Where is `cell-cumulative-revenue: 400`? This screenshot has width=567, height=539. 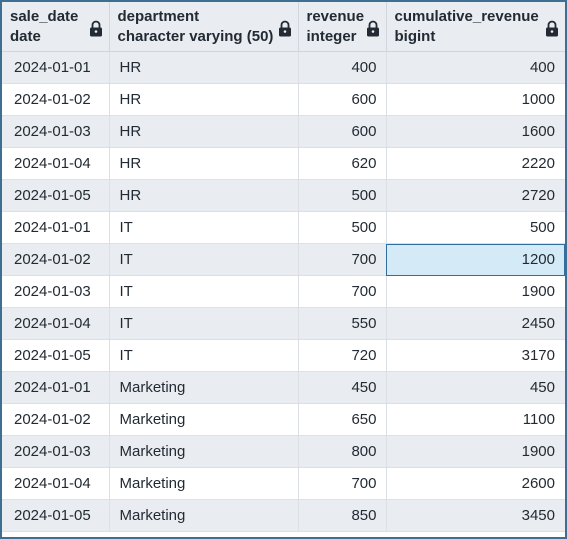 cell-cumulative-revenue: 400 is located at coordinates (475, 67).